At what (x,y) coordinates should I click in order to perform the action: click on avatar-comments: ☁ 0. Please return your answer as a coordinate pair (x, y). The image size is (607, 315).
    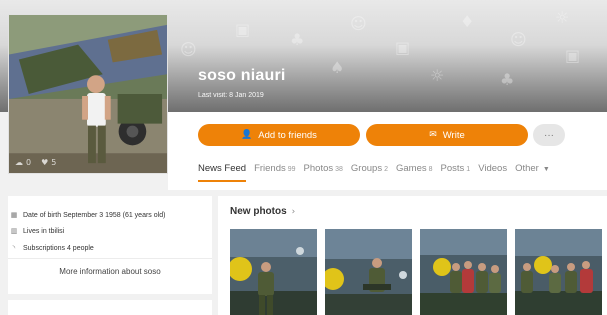
    Looking at the image, I should click on (23, 162).